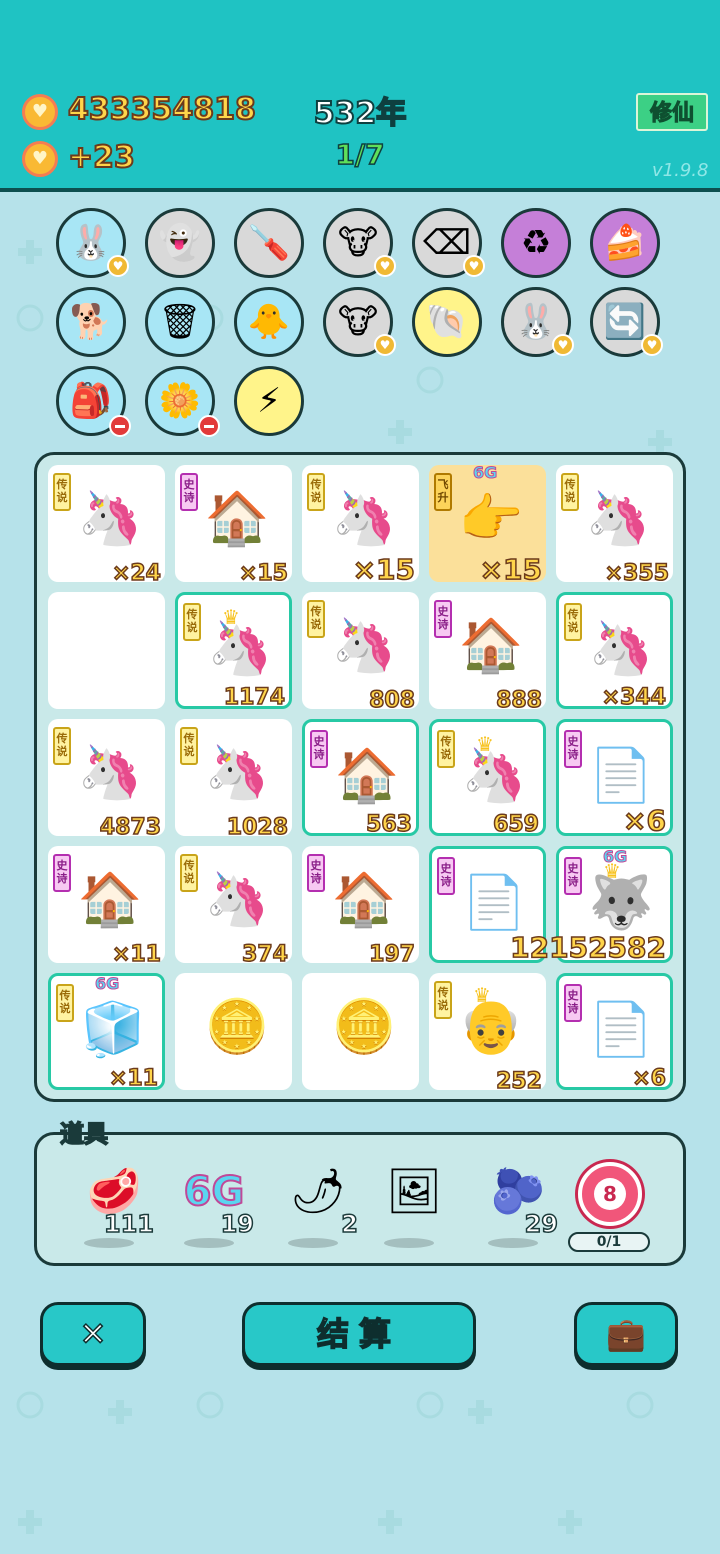 The width and height of the screenshot is (720, 1554). Describe the element at coordinates (359, 322) in the screenshot. I see `cow-pair-ability-2: 🐮 ♥` at that location.